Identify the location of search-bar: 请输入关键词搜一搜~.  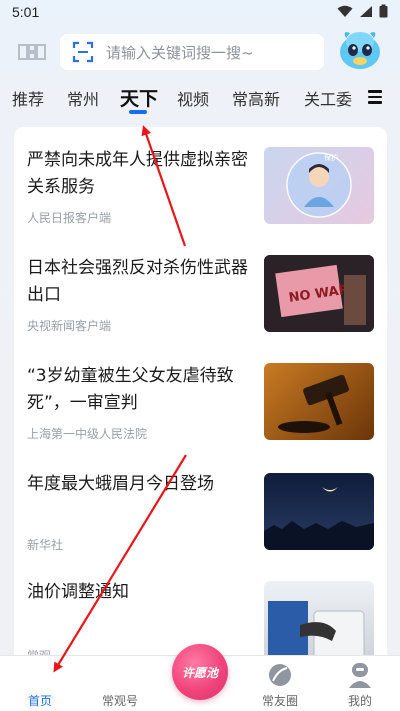
(192, 52).